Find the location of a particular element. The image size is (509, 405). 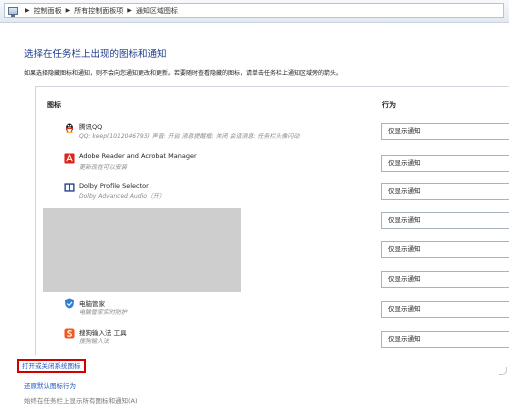

sogou-icon is located at coordinates (69, 333).